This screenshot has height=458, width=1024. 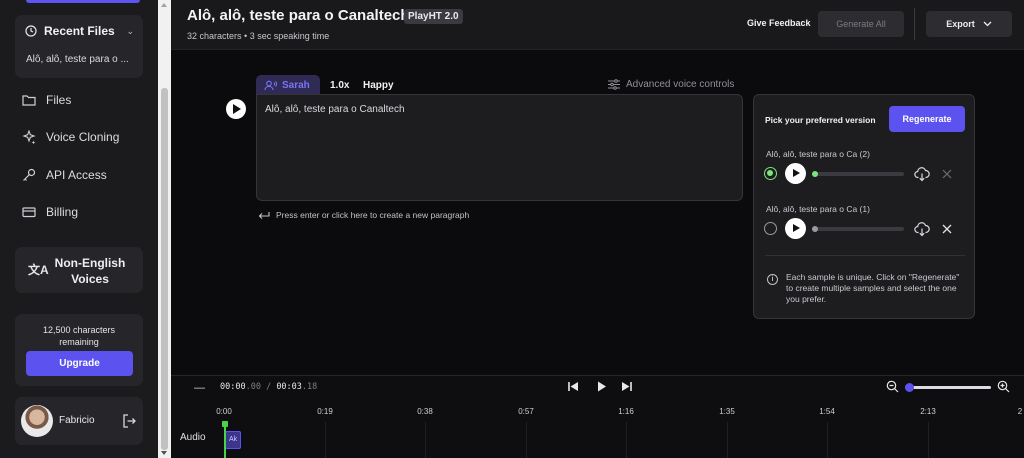 I want to click on advanced-voice-controls: Advanced voice controls, so click(x=671, y=84).